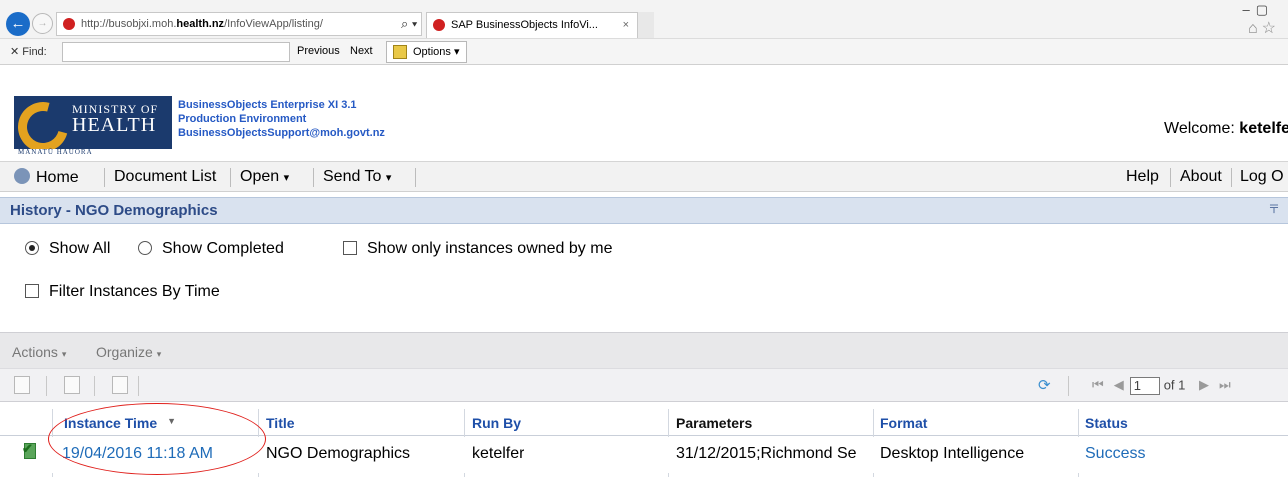 Image resolution: width=1288 pixels, height=477 pixels. What do you see at coordinates (1142, 177) in the screenshot?
I see `help-button: Help` at bounding box center [1142, 177].